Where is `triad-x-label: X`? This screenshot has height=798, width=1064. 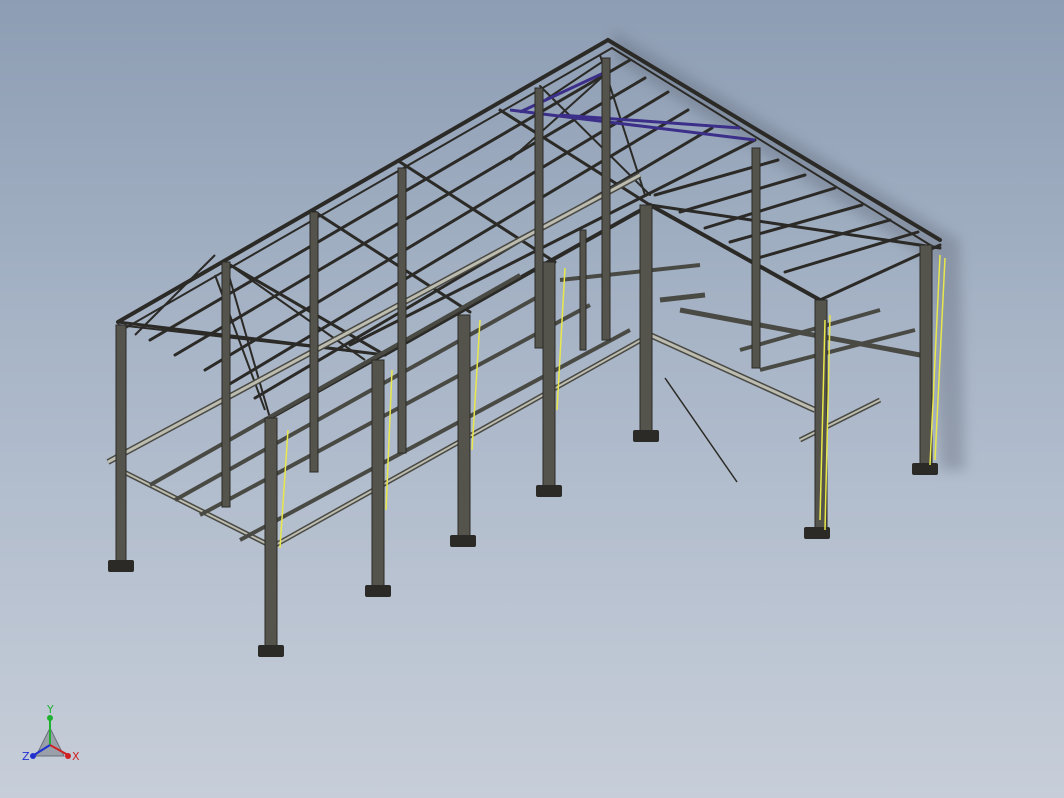
triad-x-label: X is located at coordinates (76, 756).